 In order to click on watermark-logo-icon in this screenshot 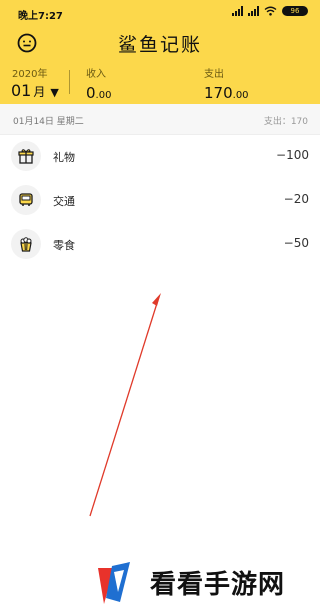, I will do `click(114, 583)`.